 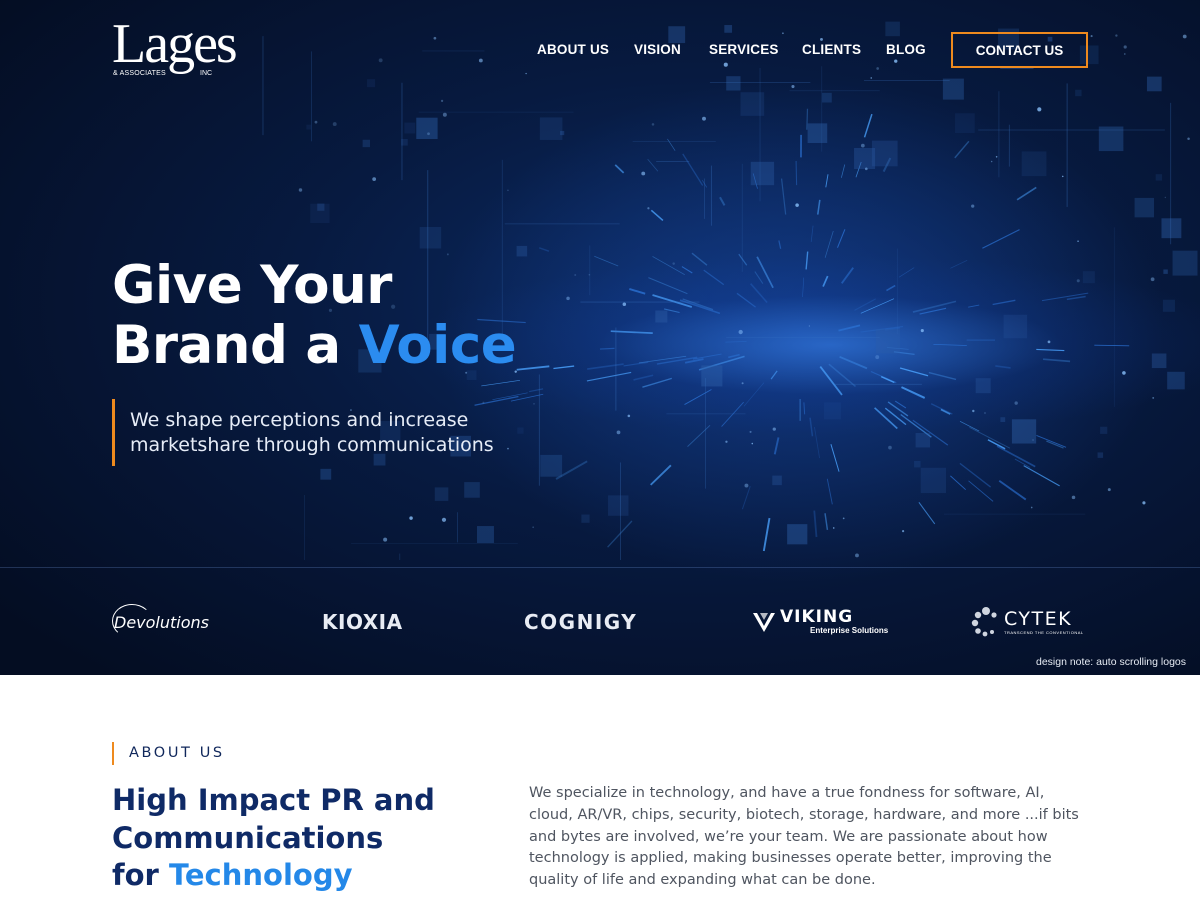 I want to click on hero-headline: Give Your Brand a Voice, so click(x=314, y=315).